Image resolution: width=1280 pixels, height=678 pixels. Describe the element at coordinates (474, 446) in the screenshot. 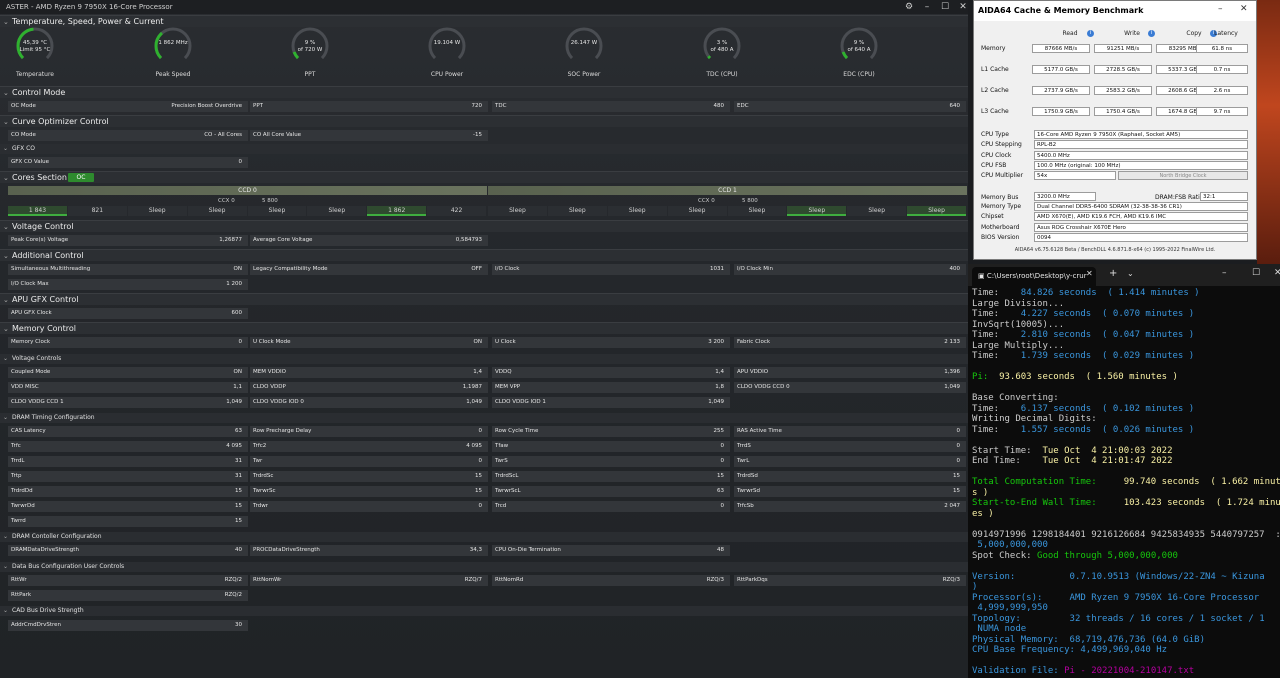

I see `setting-value: 4 095` at that location.